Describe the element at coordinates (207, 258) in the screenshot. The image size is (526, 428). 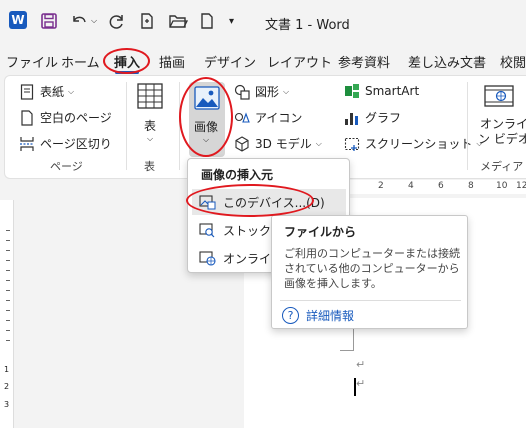
I see `online-images-icon` at that location.